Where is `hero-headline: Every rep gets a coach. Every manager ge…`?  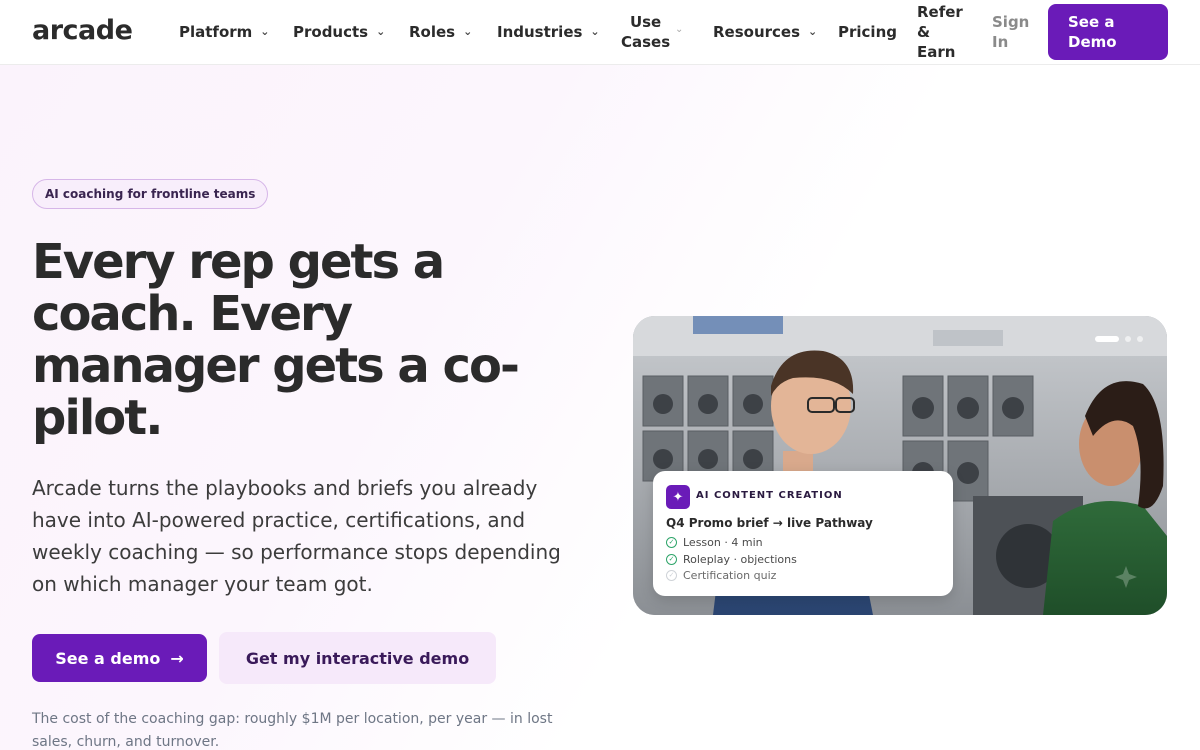
hero-headline: Every rep gets a coach. Every manager ge… is located at coordinates (276, 340).